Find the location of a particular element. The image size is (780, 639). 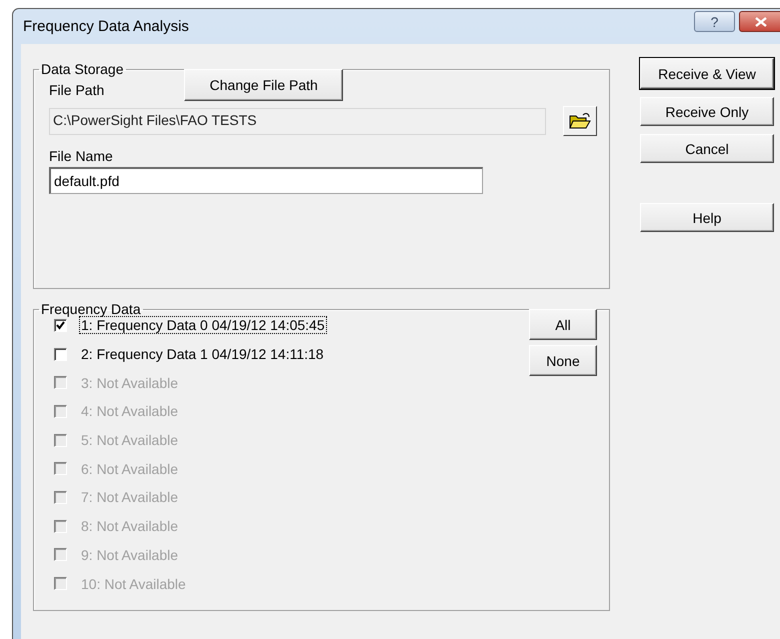

group-legend: Data Storage is located at coordinates (82, 69).